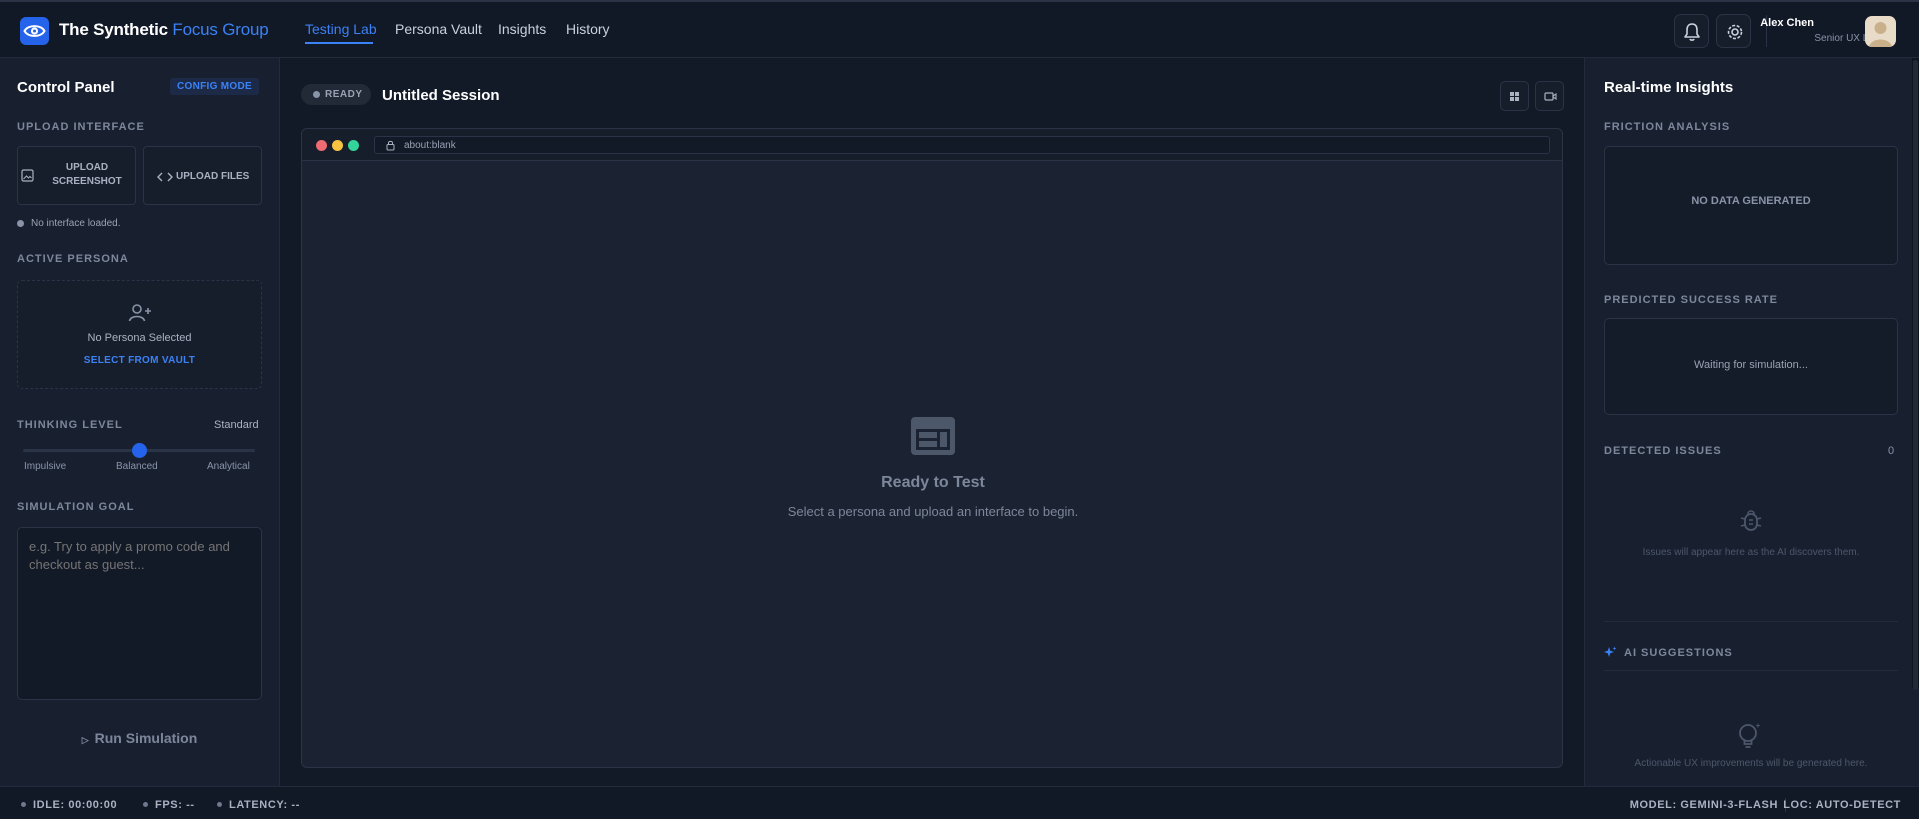 The width and height of the screenshot is (1919, 819). What do you see at coordinates (1787, 23) in the screenshot?
I see `user-name: Alex Chen` at bounding box center [1787, 23].